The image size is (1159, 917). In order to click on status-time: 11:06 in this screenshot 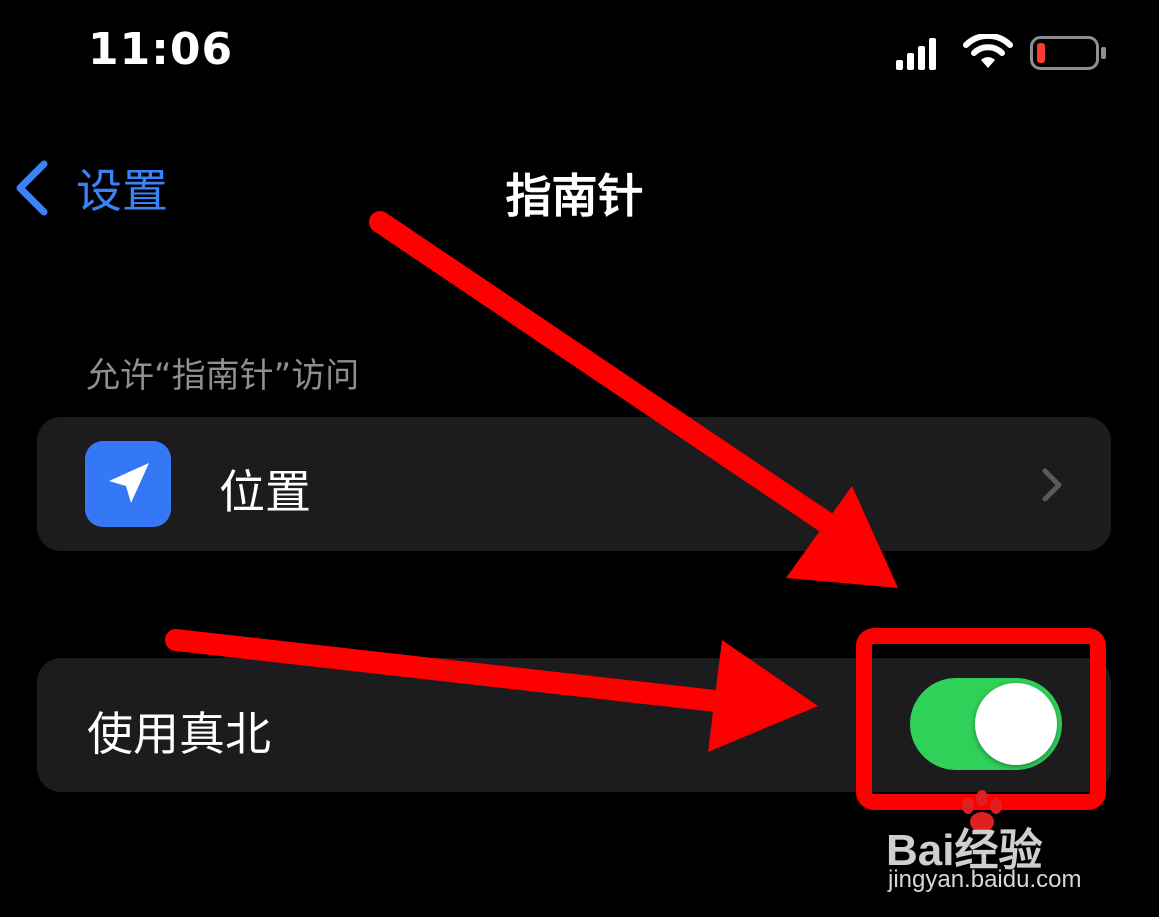, I will do `click(161, 49)`.